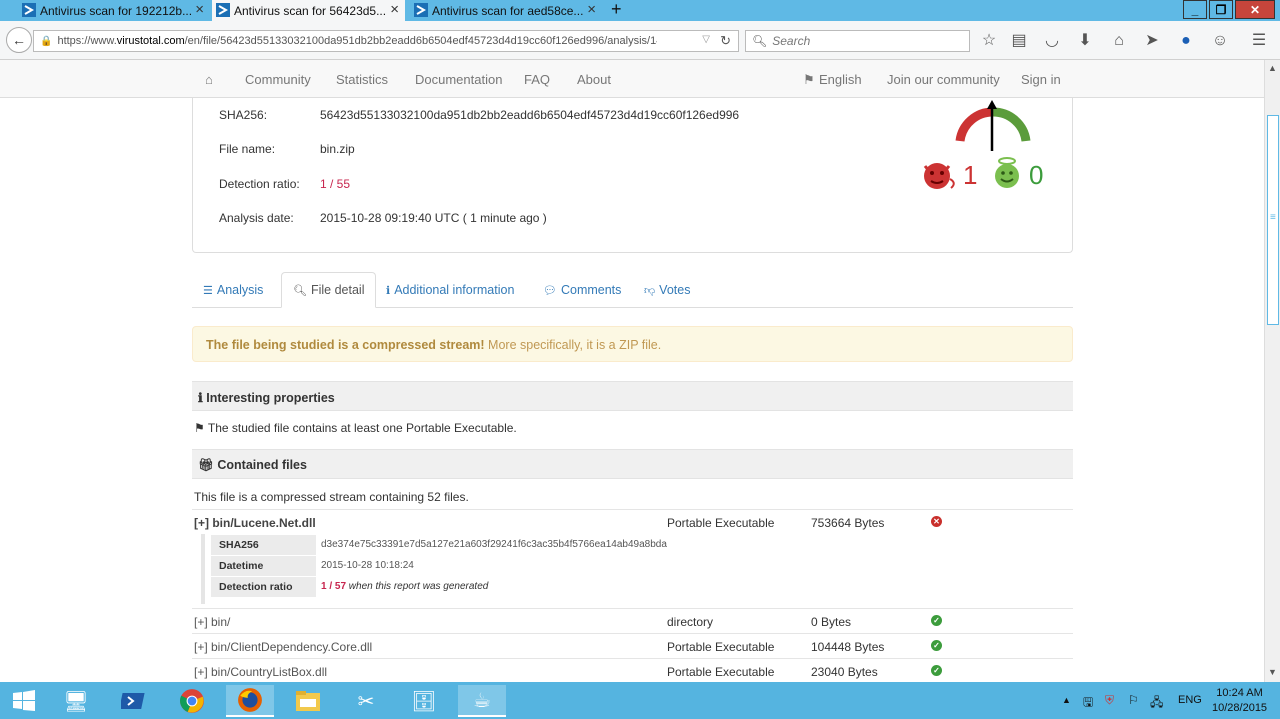 The height and width of the screenshot is (719, 1280). I want to click on url-dropdown-icon: ▽, so click(706, 39).